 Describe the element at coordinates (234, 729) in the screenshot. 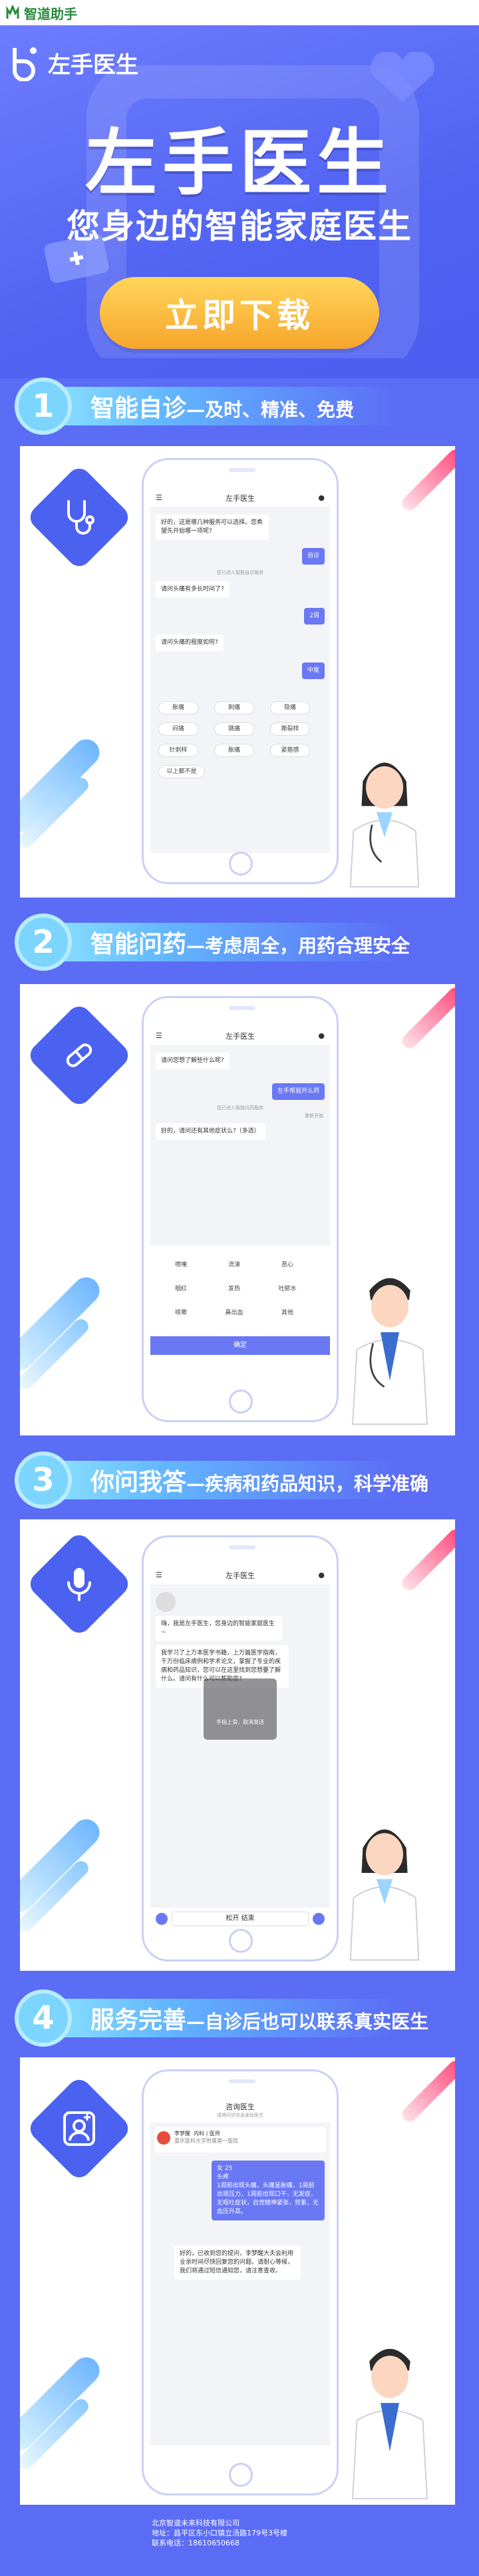

I see `option-chip: 跳痛` at that location.